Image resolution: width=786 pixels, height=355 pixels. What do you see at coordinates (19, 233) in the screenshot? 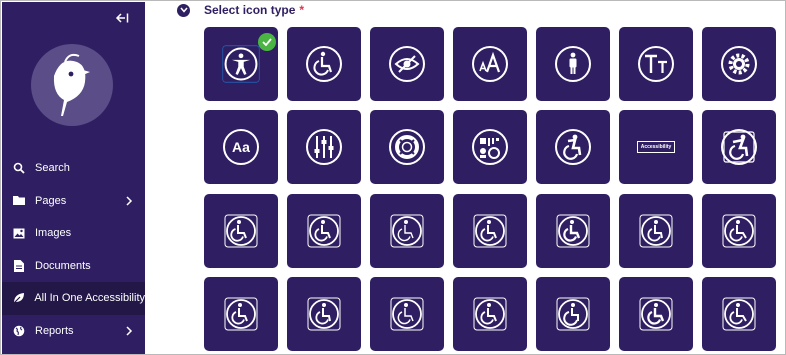
I see `image-icon` at bounding box center [19, 233].